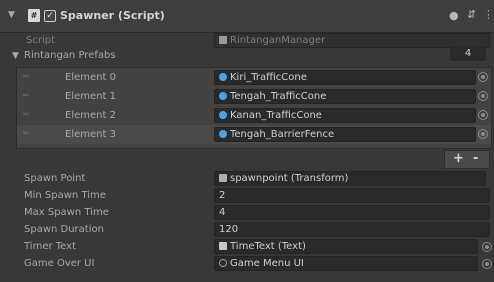  What do you see at coordinates (352, 212) in the screenshot?
I see `max-spawn-time-field: 4` at bounding box center [352, 212].